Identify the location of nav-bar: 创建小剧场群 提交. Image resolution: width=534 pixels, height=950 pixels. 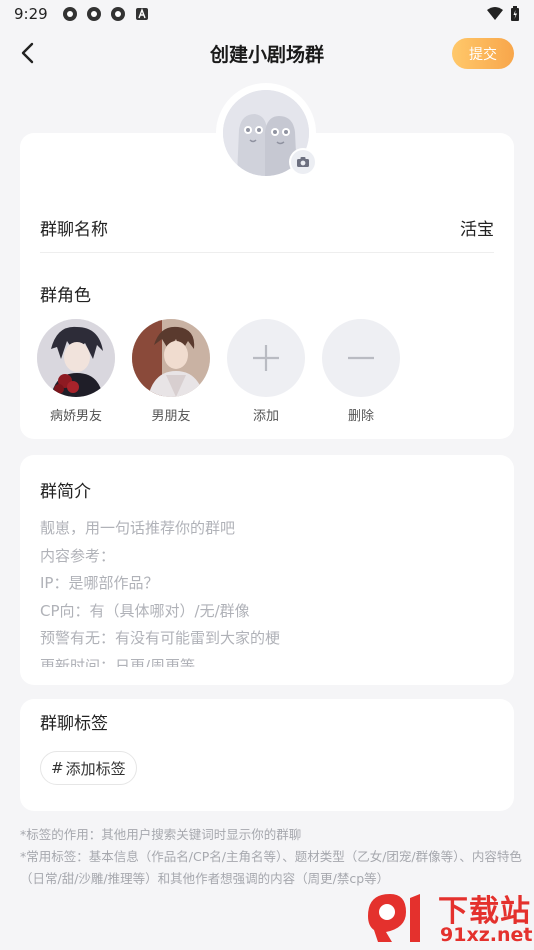
(267, 54).